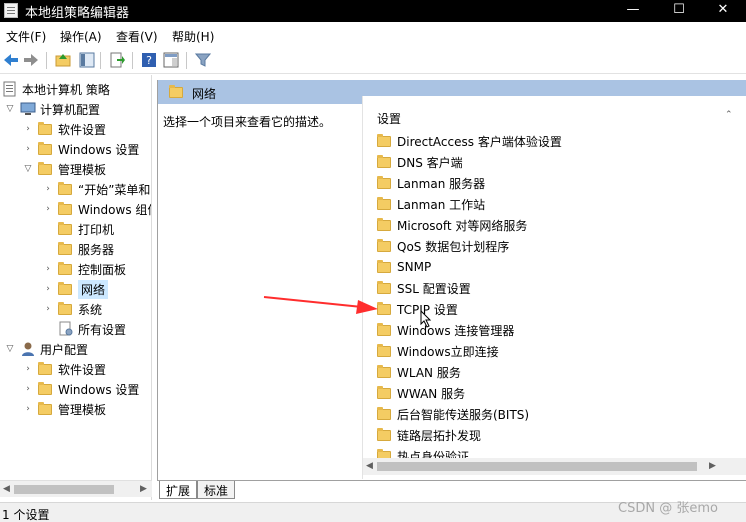  I want to click on tree-item-network: › 网络, so click(75, 289).